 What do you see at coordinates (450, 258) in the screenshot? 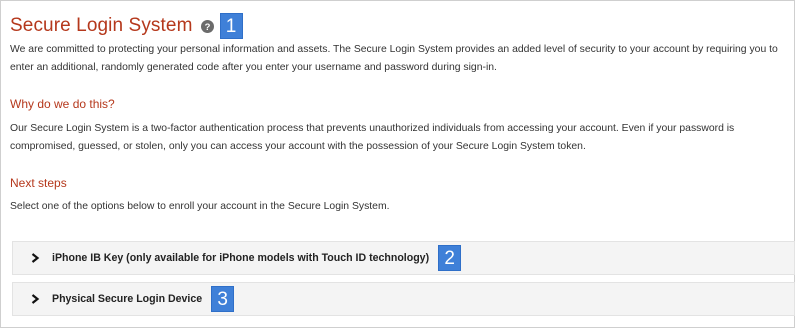
I see `annotation-marker-2: 2` at bounding box center [450, 258].